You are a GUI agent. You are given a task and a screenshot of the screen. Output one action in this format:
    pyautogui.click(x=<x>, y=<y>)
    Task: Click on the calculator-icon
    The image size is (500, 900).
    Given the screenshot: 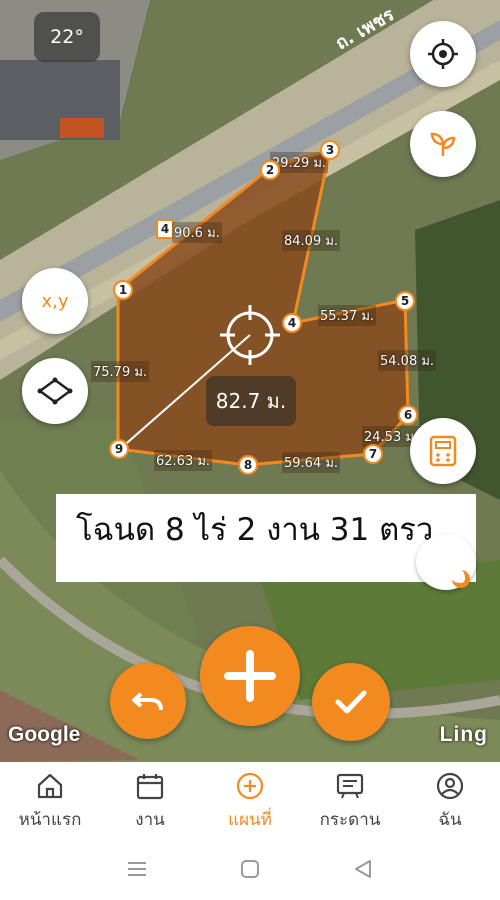 What is the action you would take?
    pyautogui.click(x=443, y=451)
    